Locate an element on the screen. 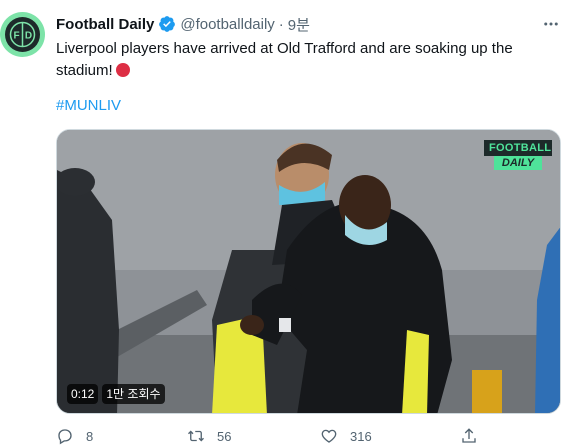 This screenshot has height=448, width=571. more-options-icon is located at coordinates (551, 24).